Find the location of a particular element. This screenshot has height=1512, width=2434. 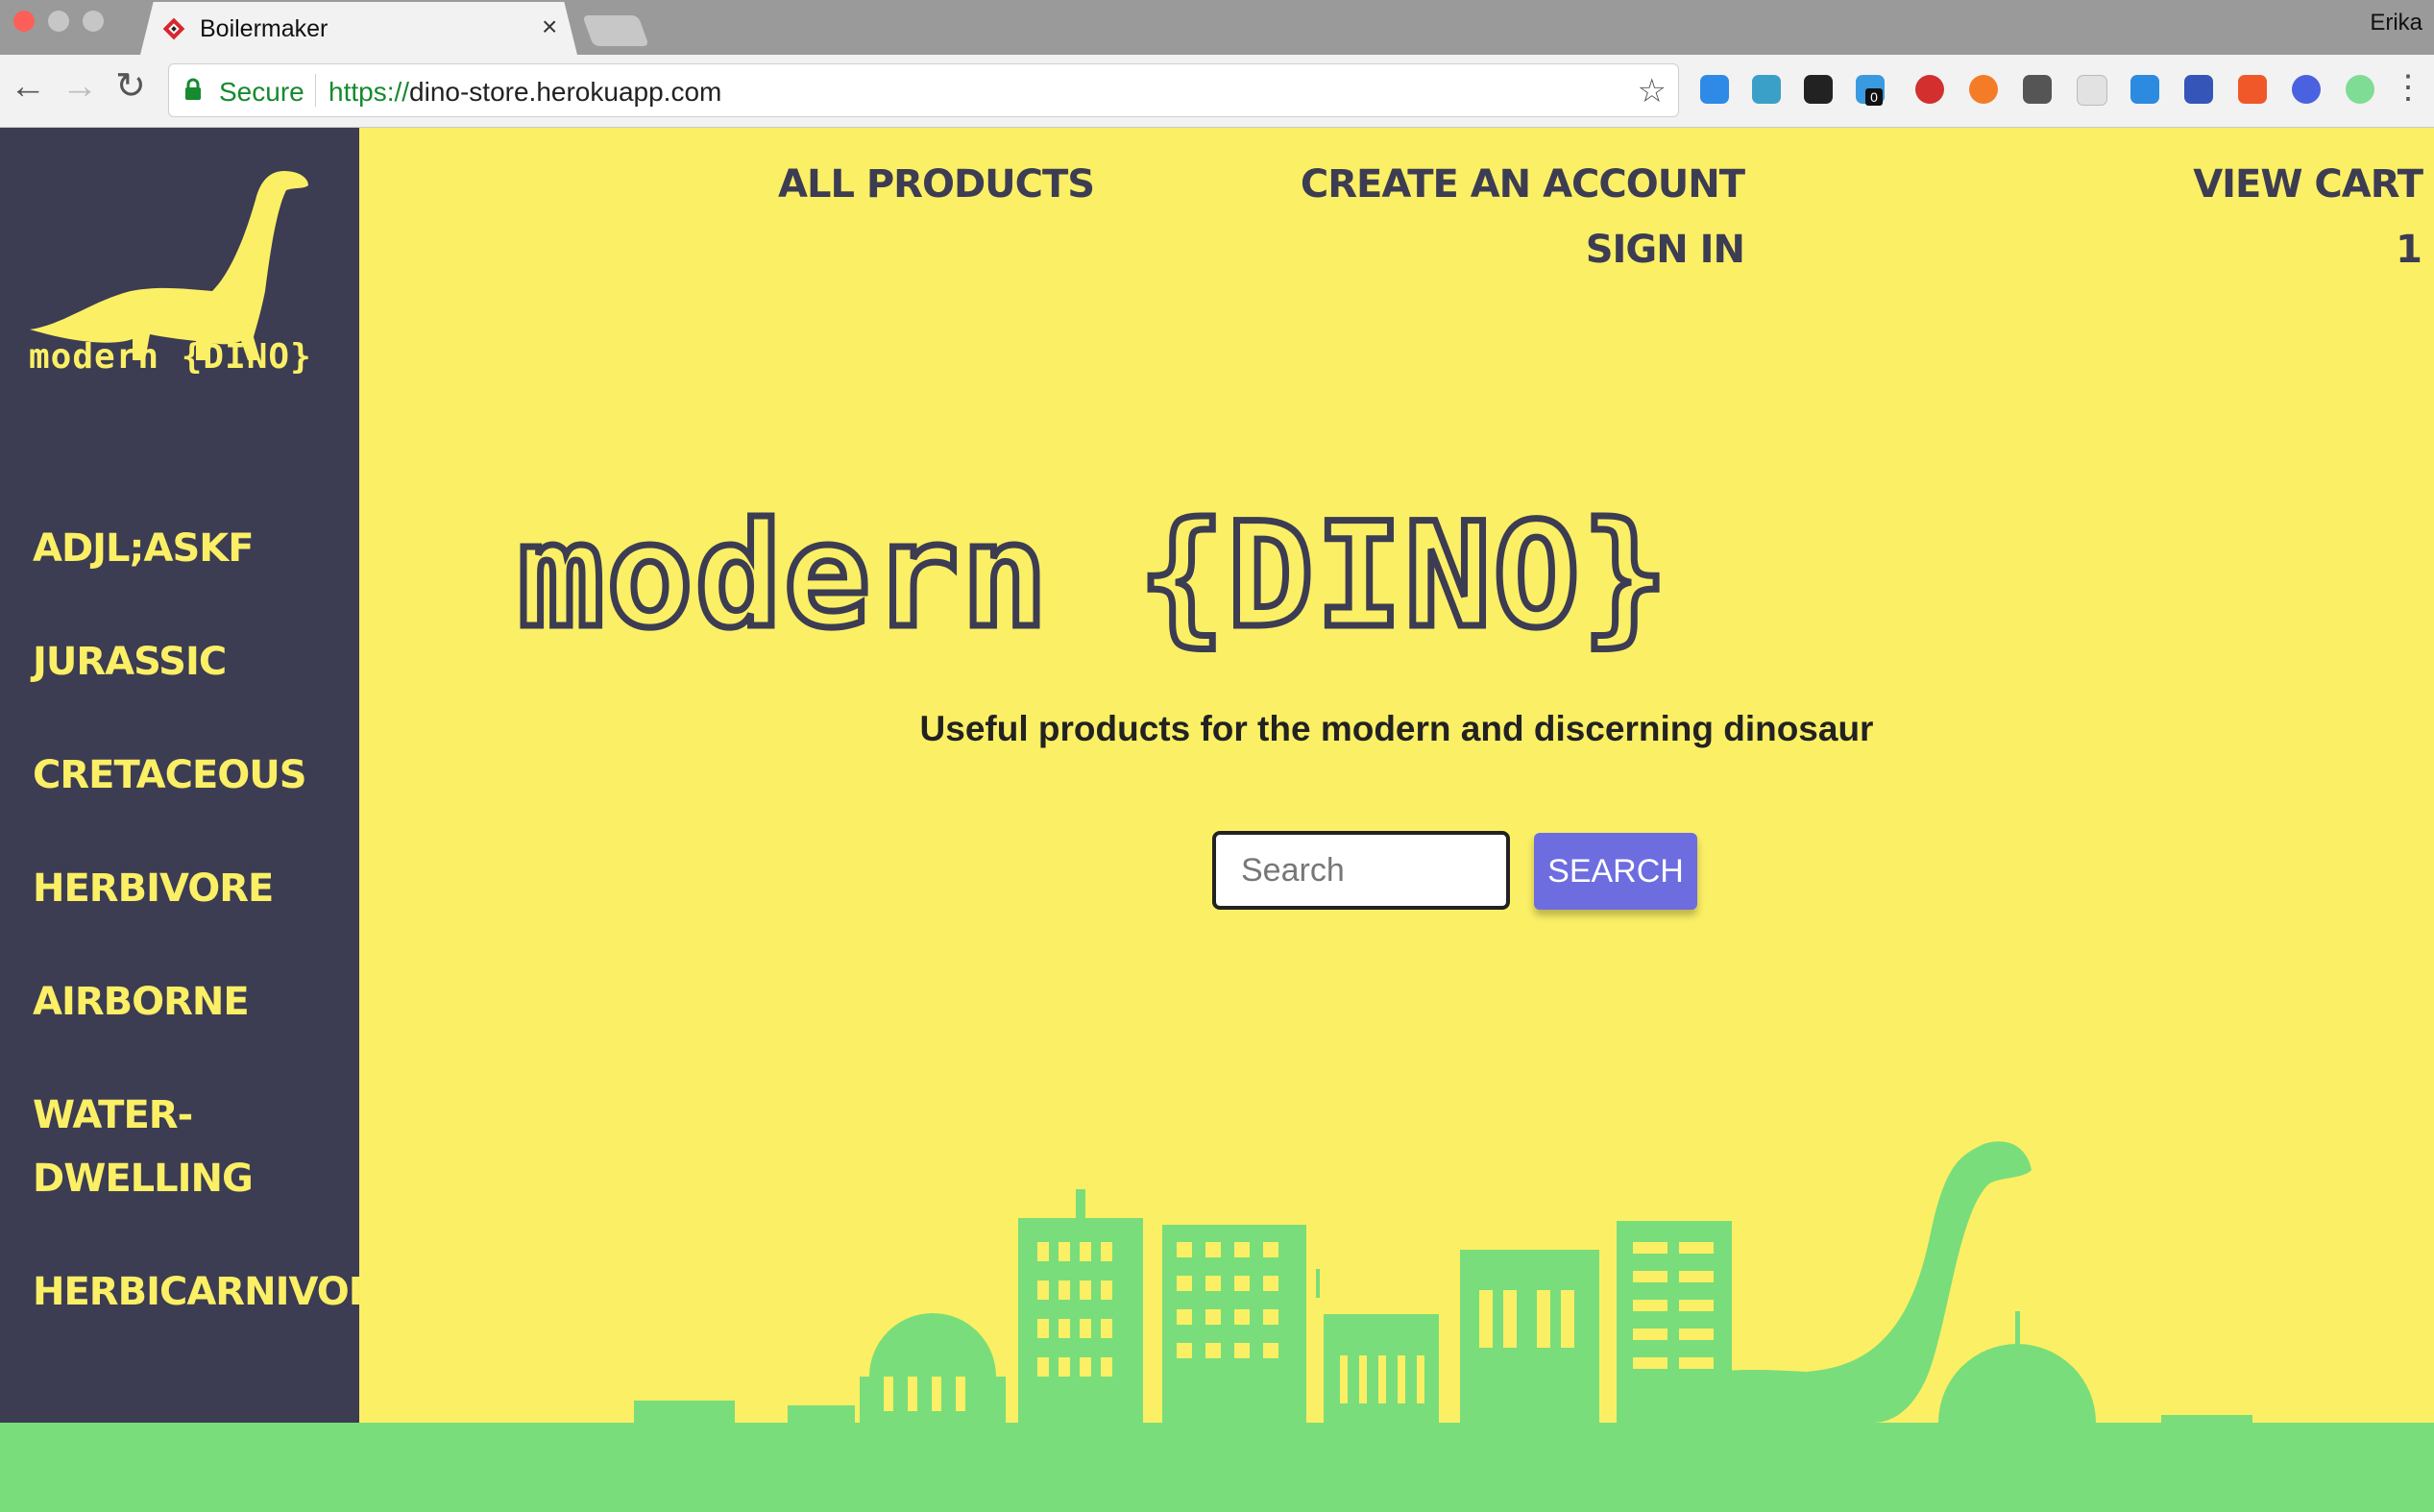

category-item: CRETACEOUS is located at coordinates (196, 775).